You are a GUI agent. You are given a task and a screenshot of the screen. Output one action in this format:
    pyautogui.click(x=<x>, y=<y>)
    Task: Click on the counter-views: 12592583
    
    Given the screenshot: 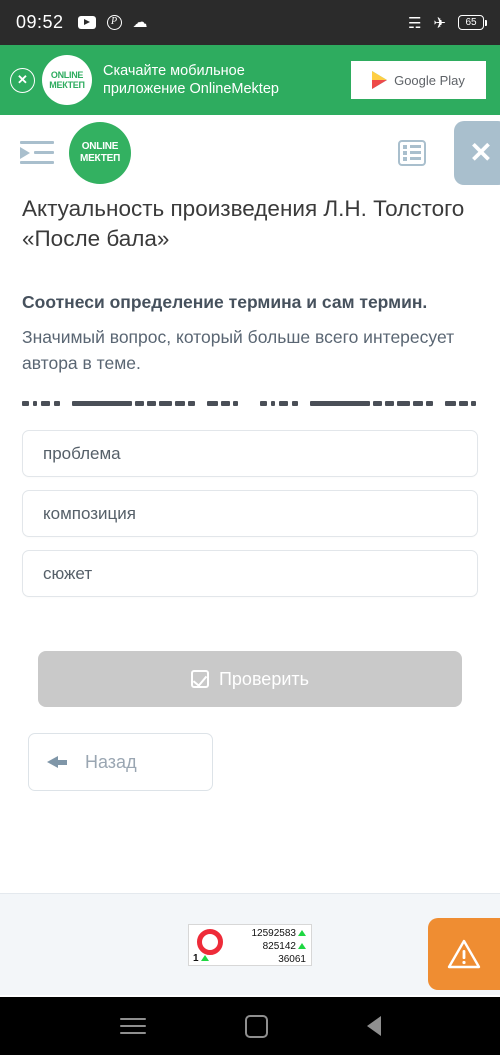 What is the action you would take?
    pyautogui.click(x=274, y=933)
    